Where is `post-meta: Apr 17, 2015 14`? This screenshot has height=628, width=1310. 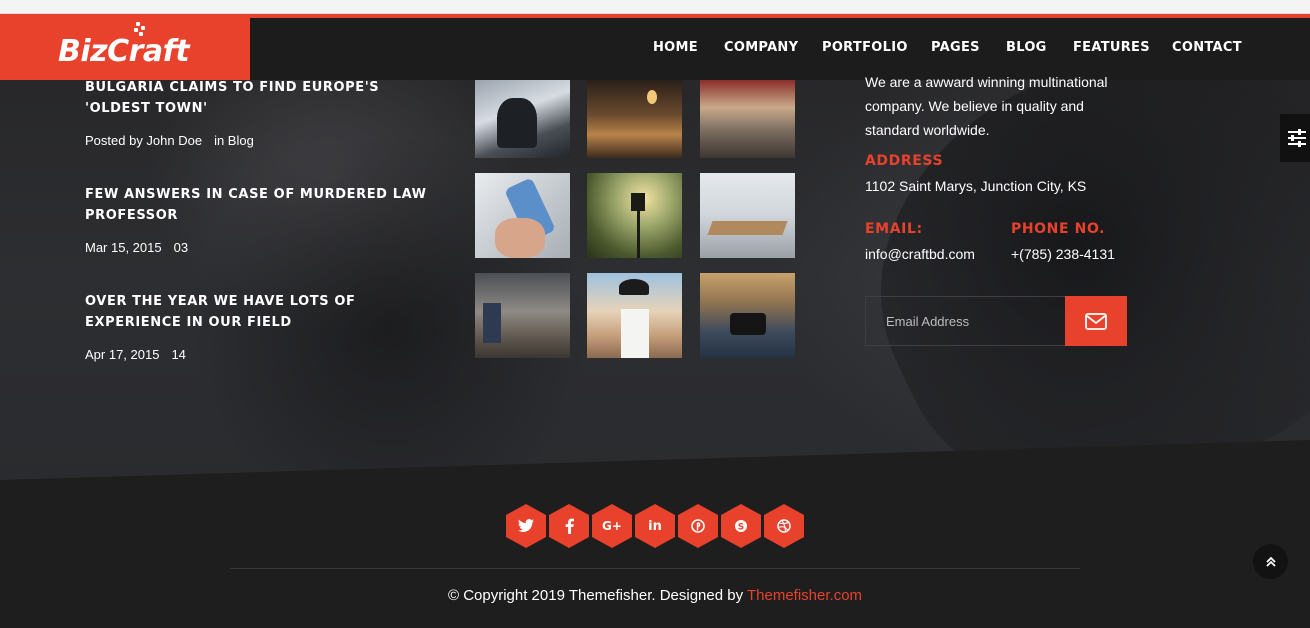 post-meta: Apr 17, 2015 14 is located at coordinates (141, 354).